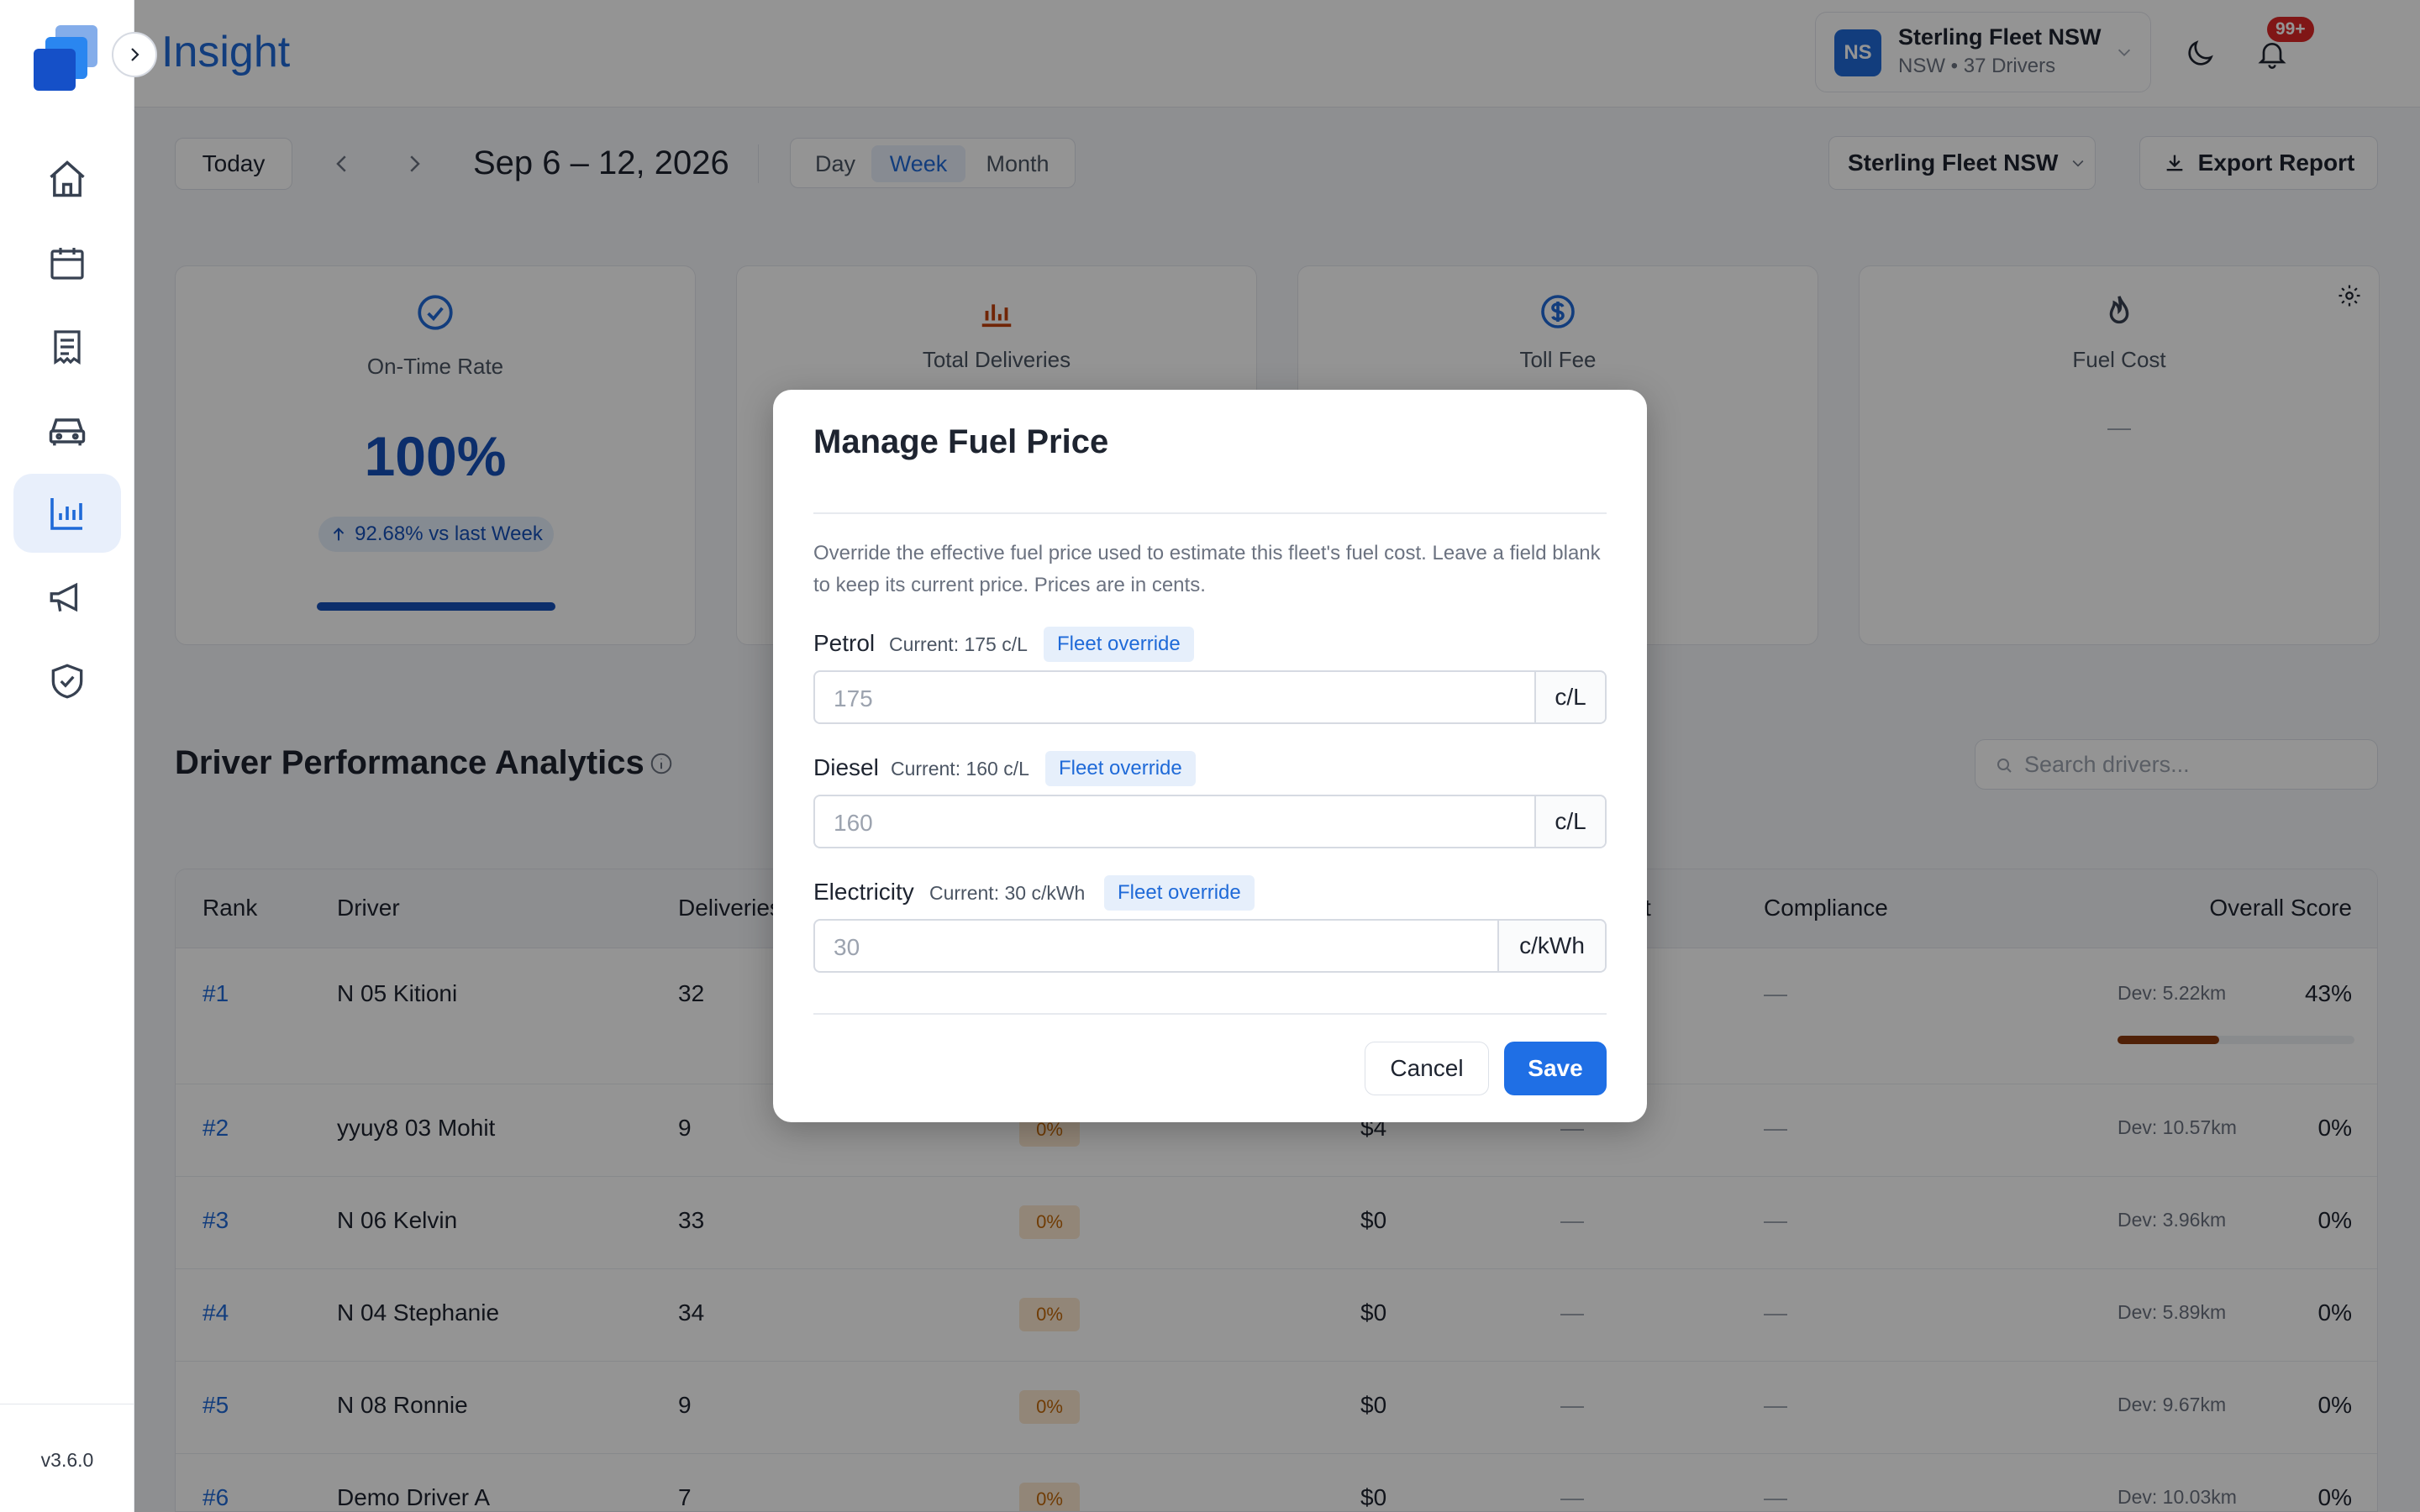 The height and width of the screenshot is (1512, 2420). Describe the element at coordinates (961, 441) in the screenshot. I see `dialog-title: Manage Fuel Price` at that location.